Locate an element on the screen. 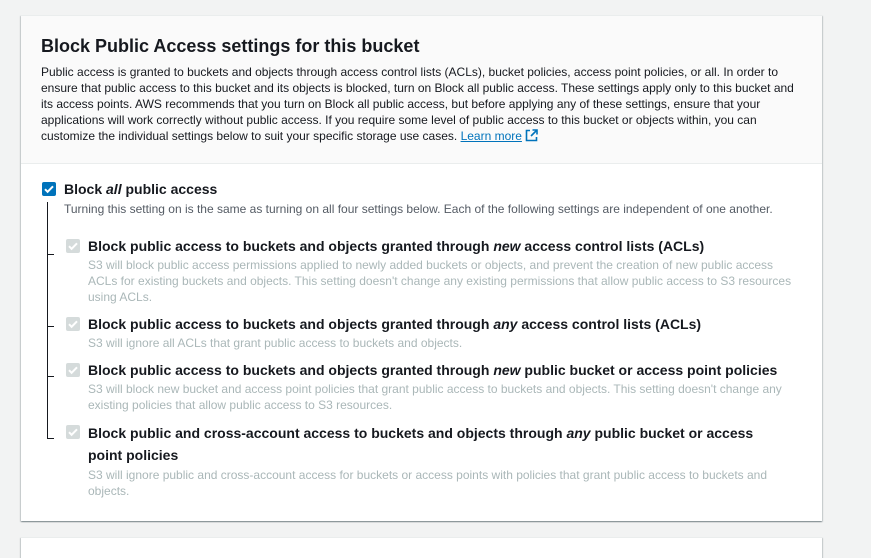 The width and height of the screenshot is (871, 558). learn-more-link: Learn more is located at coordinates (491, 136).